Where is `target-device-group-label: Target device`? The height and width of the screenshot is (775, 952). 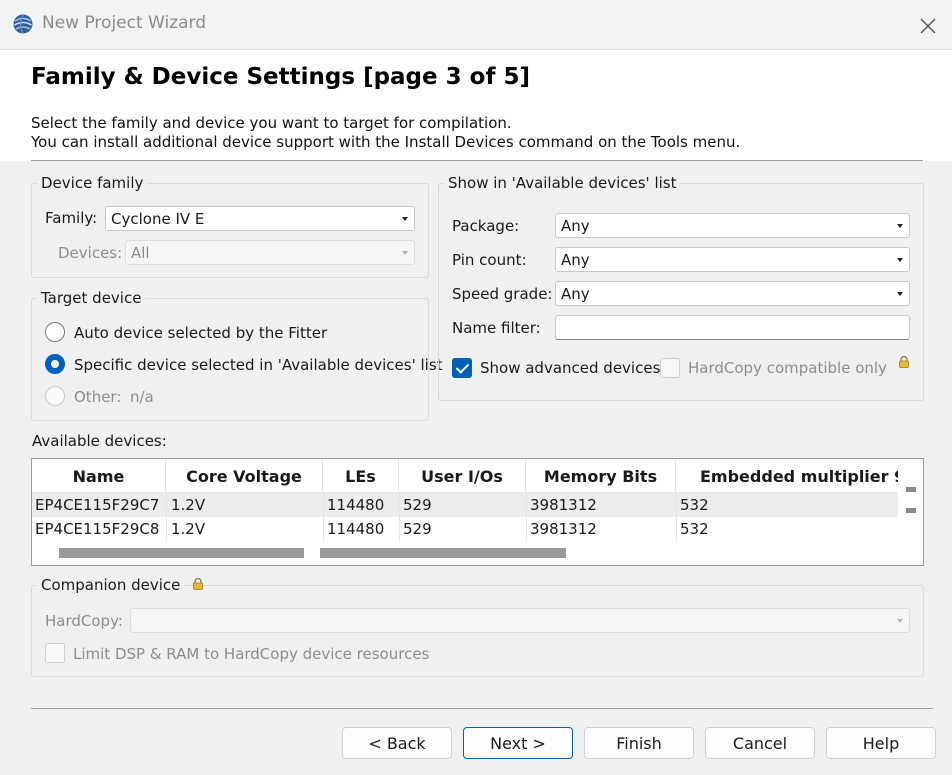 target-device-group-label: Target device is located at coordinates (91, 298).